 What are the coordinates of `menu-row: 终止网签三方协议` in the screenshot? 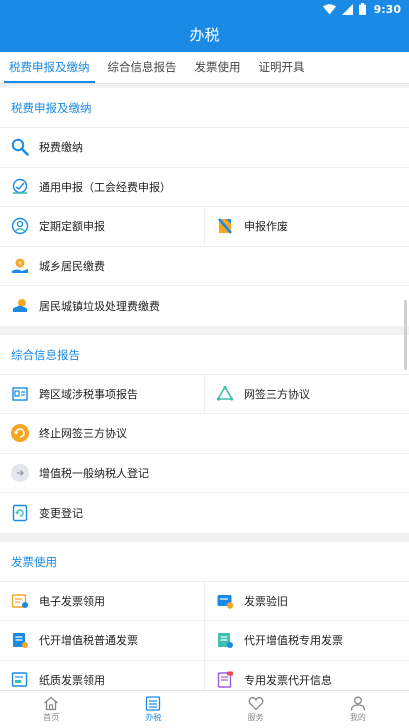 It's located at (204, 434).